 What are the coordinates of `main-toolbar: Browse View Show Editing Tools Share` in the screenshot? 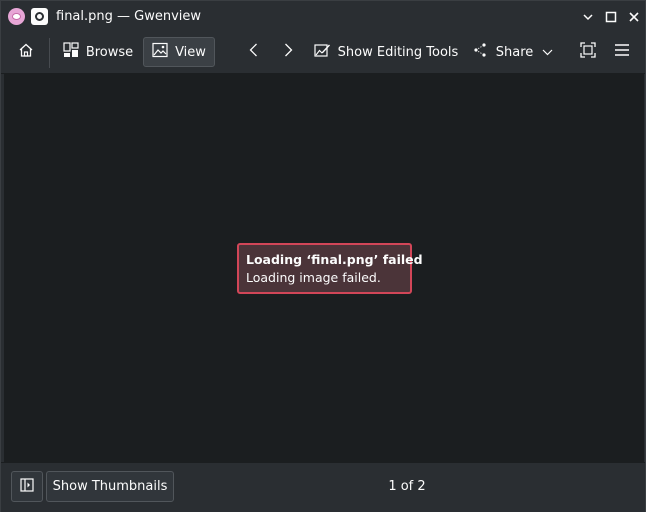 It's located at (323, 53).